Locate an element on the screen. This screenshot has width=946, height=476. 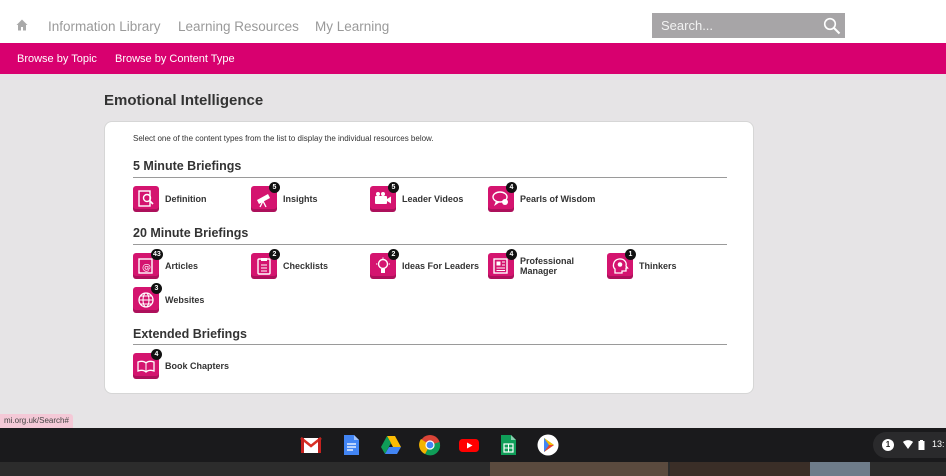
count-badge: 1 is located at coordinates (630, 254).